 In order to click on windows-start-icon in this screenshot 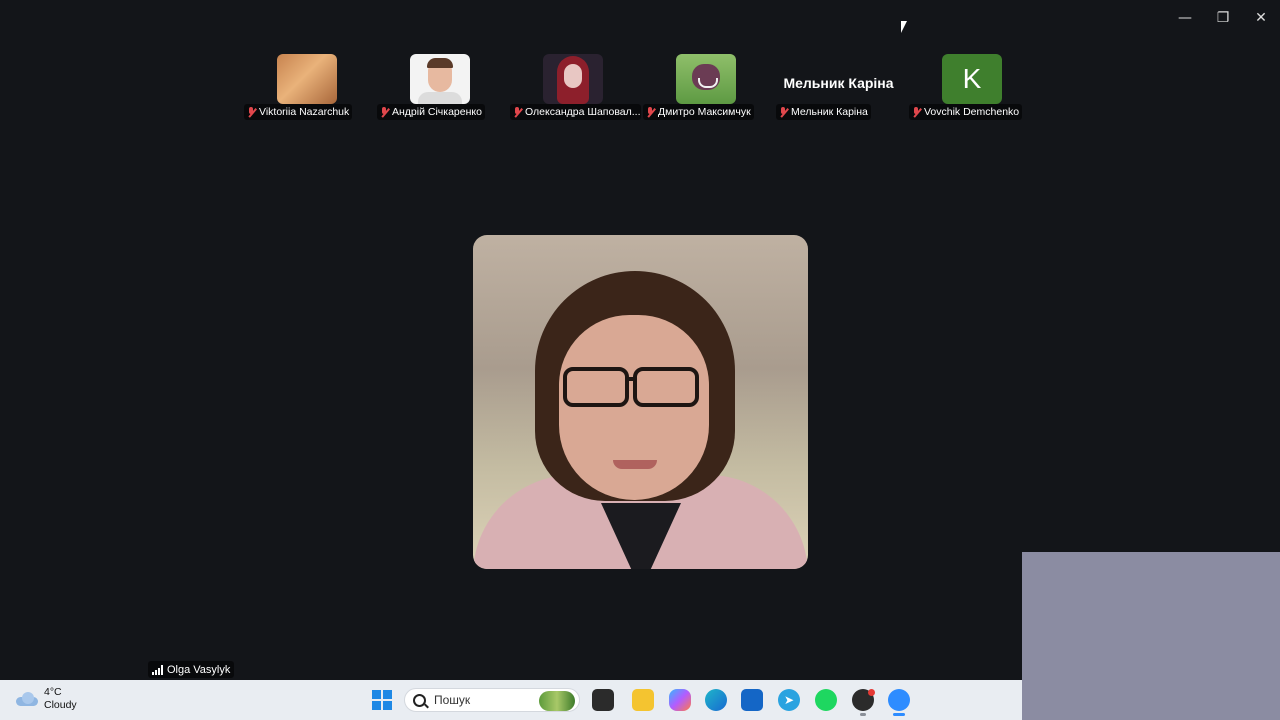, I will do `click(382, 700)`.